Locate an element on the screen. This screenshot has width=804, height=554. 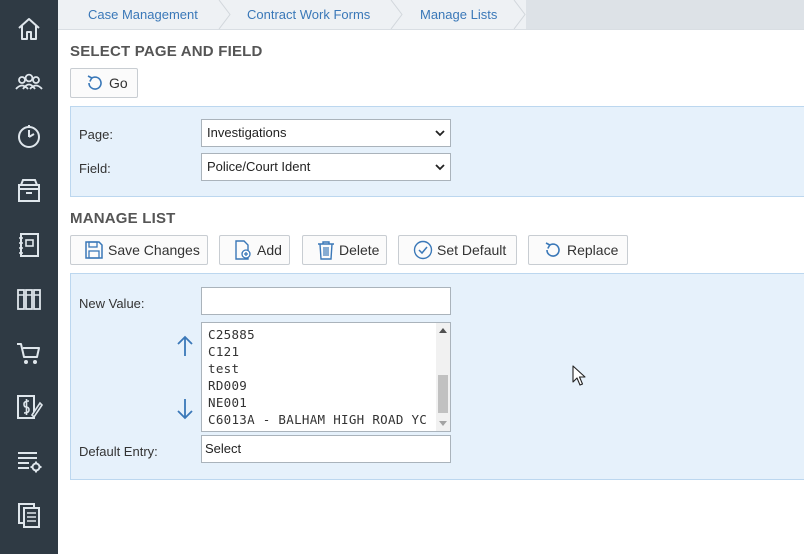
people-icon is located at coordinates (29, 81).